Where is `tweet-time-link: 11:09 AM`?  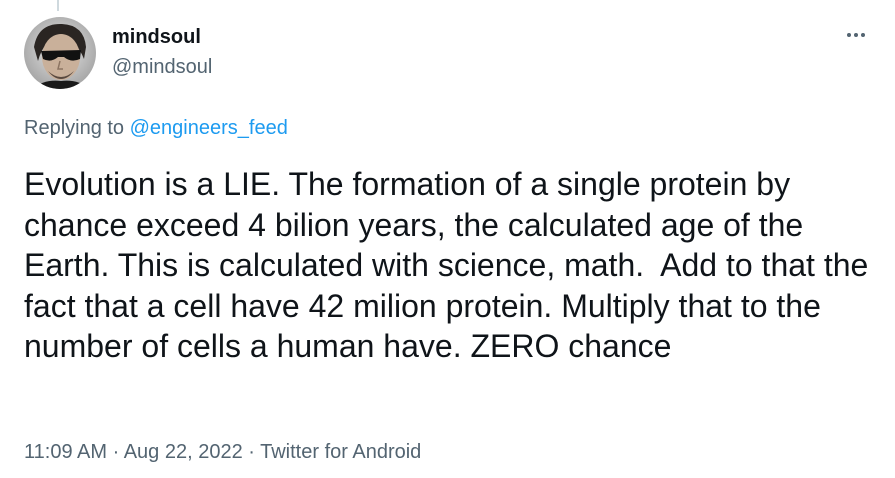
tweet-time-link: 11:09 AM is located at coordinates (65, 452).